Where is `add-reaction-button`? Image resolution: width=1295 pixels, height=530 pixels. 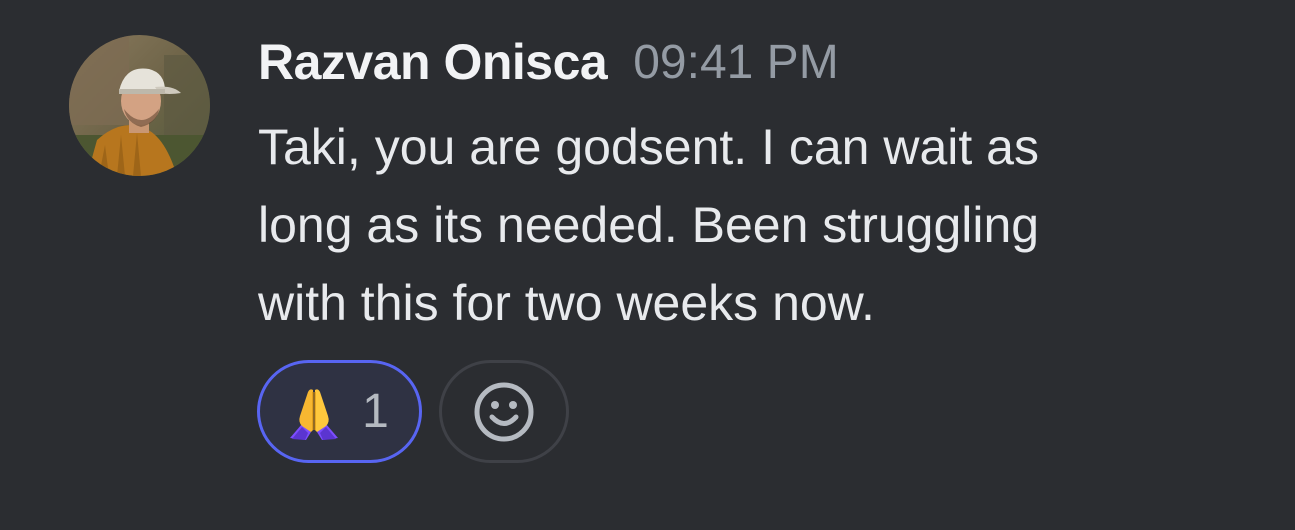 add-reaction-button is located at coordinates (504, 411).